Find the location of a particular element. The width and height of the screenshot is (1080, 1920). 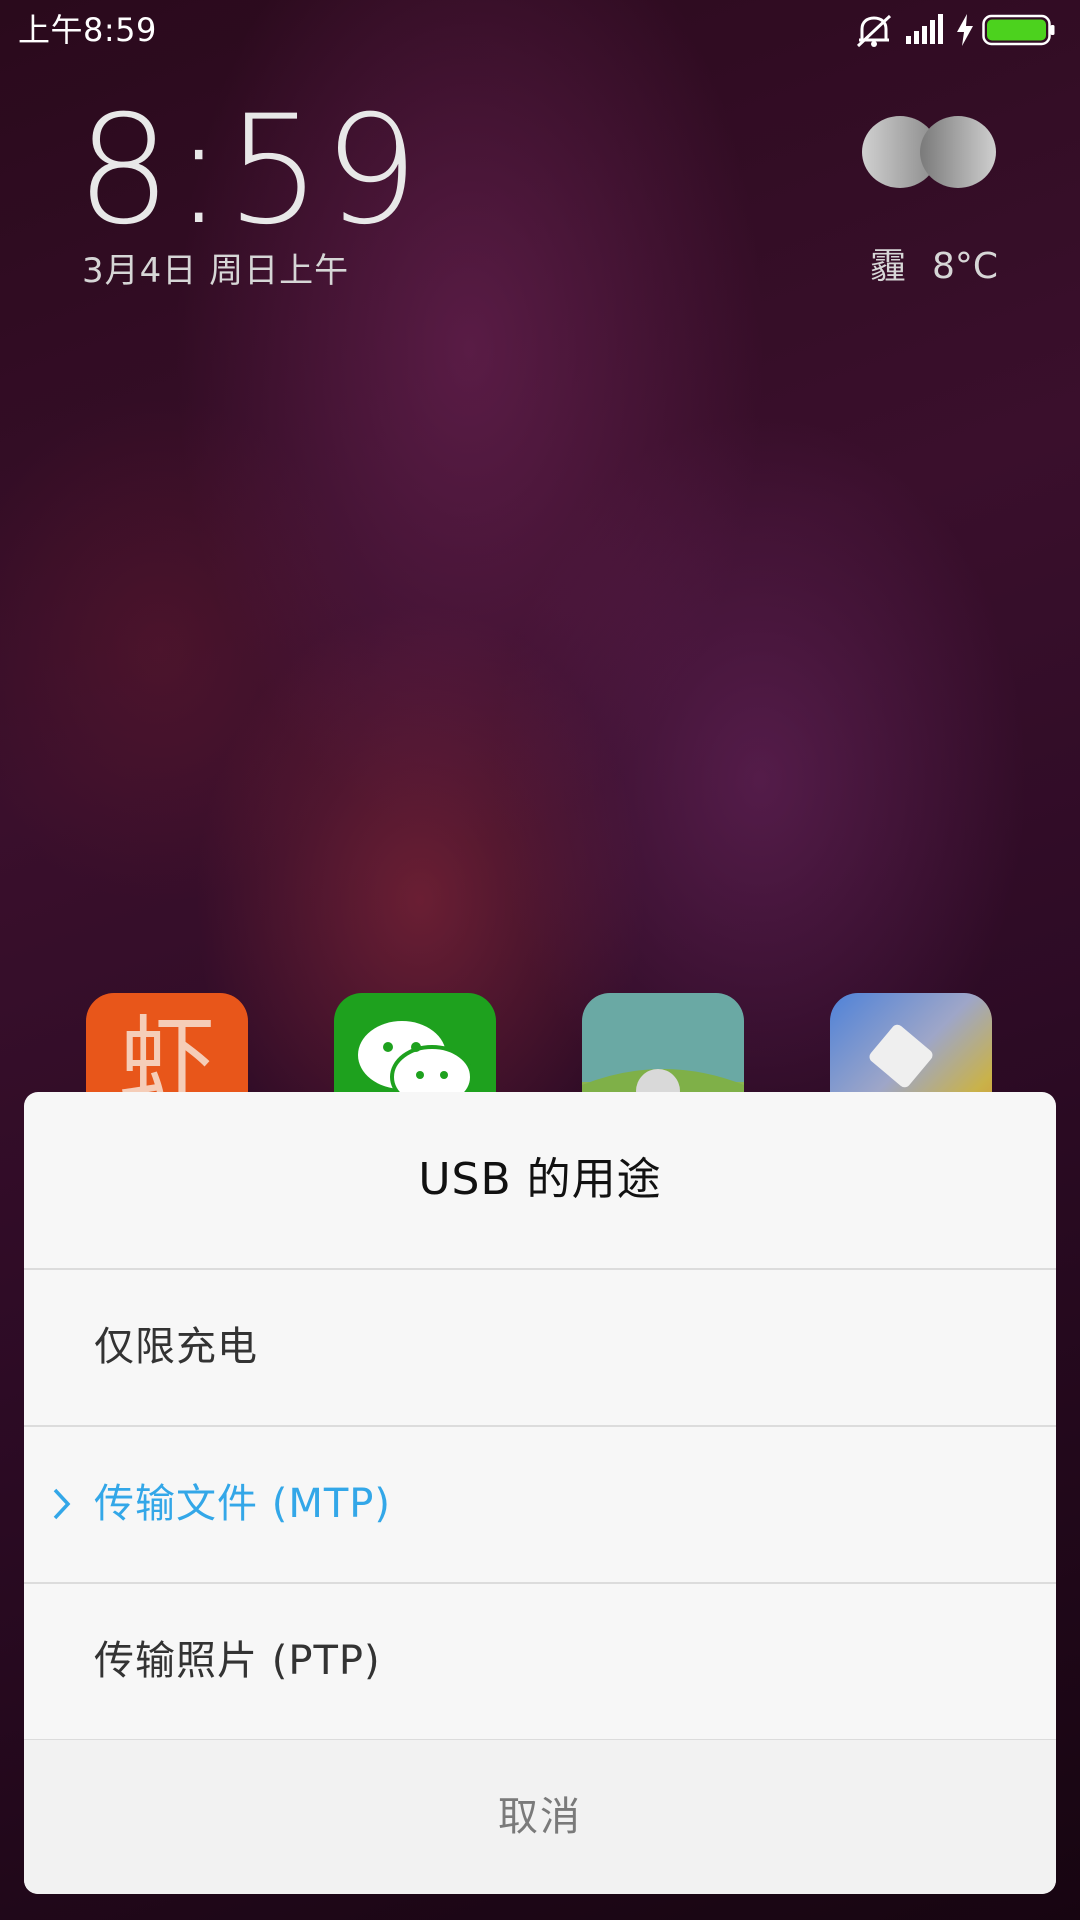

signal-icon is located at coordinates (924, 29).